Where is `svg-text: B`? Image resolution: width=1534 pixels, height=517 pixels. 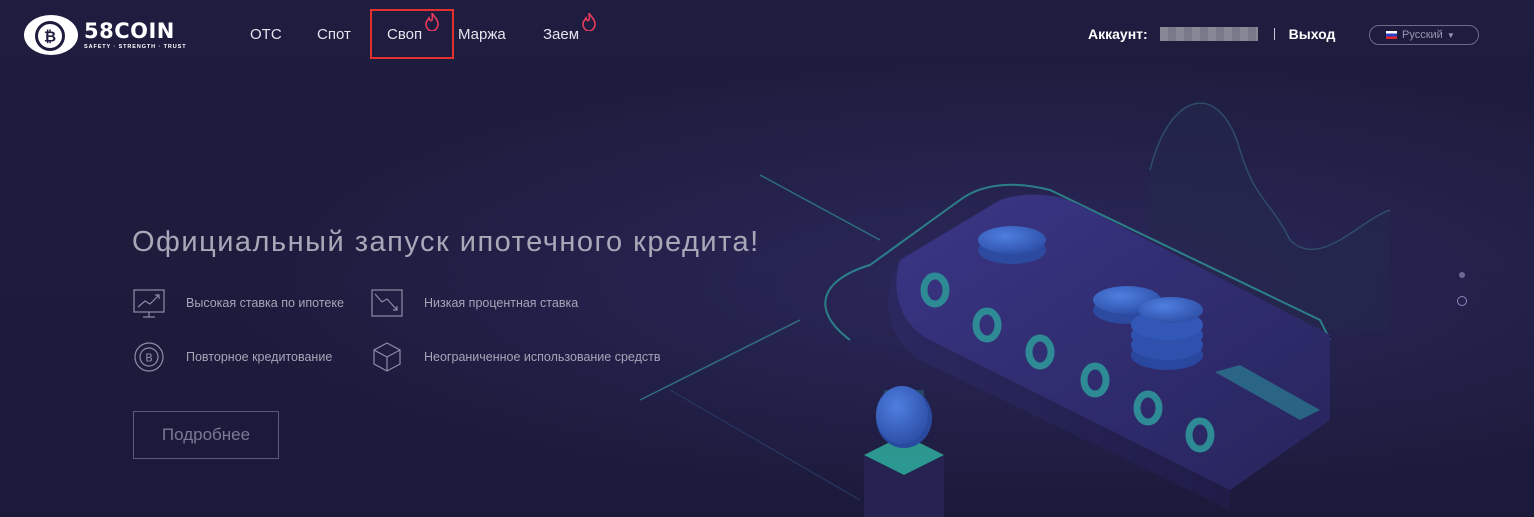
svg-text: B is located at coordinates (149, 358).